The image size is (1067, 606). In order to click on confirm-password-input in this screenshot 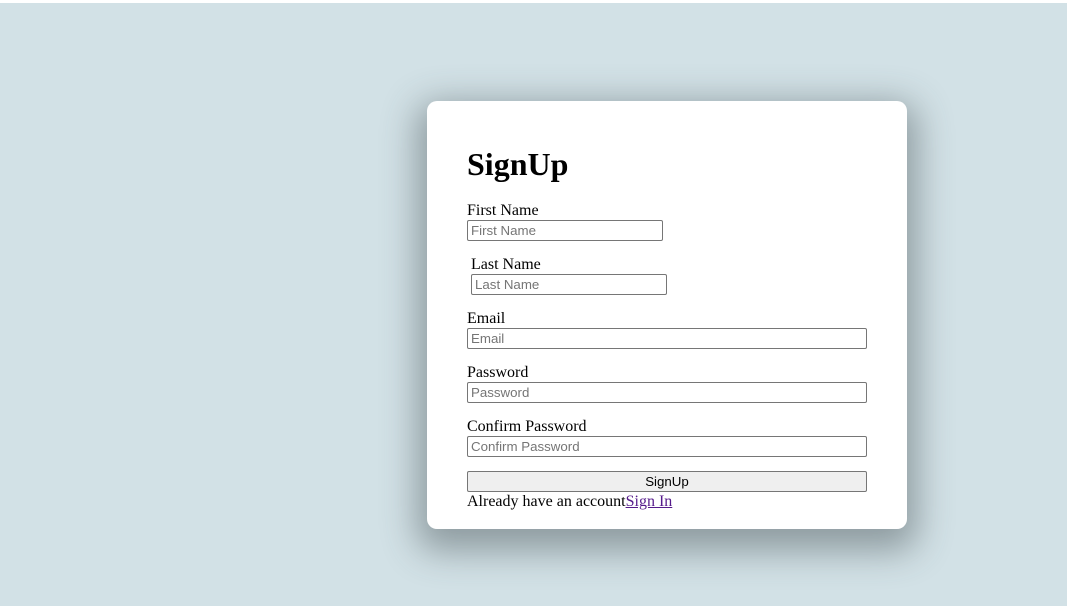, I will do `click(667, 446)`.